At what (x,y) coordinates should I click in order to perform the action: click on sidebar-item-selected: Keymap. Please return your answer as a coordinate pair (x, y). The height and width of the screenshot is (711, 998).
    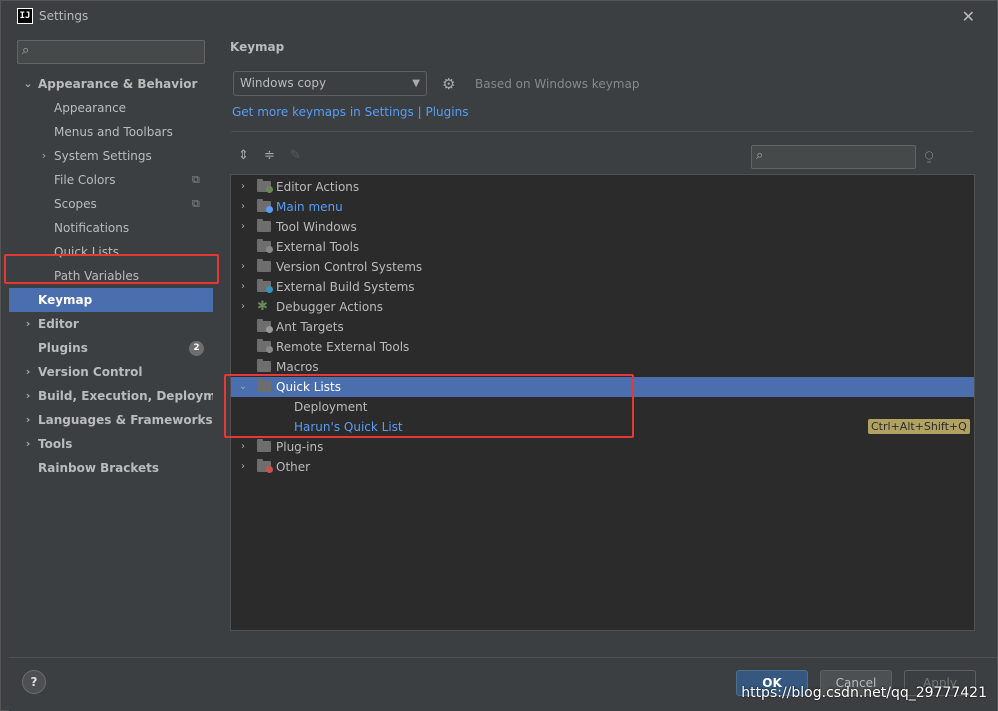
    Looking at the image, I should click on (111, 300).